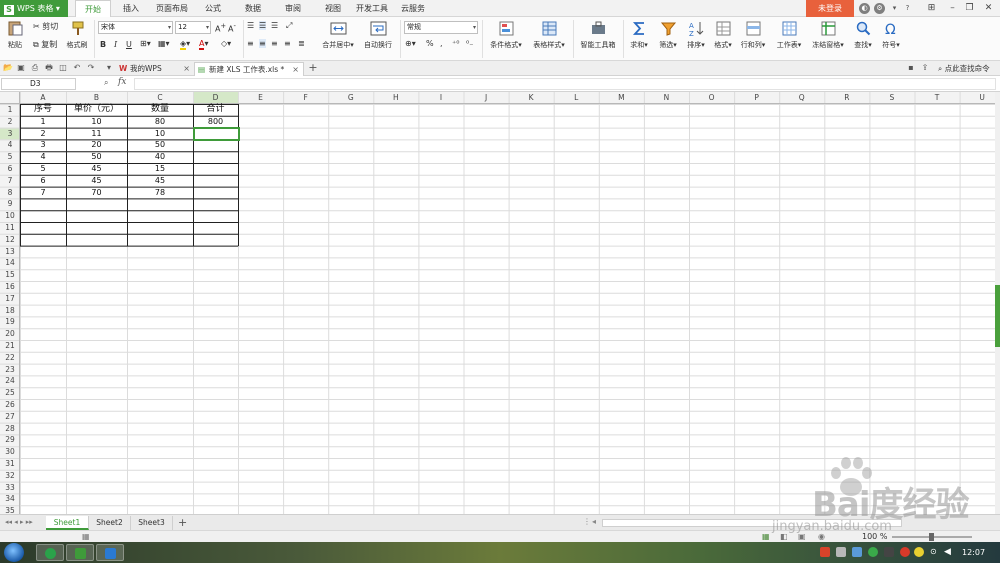 This screenshot has width=1000, height=563. Describe the element at coordinates (77, 68) in the screenshot. I see `undo-icon: ↶` at that location.